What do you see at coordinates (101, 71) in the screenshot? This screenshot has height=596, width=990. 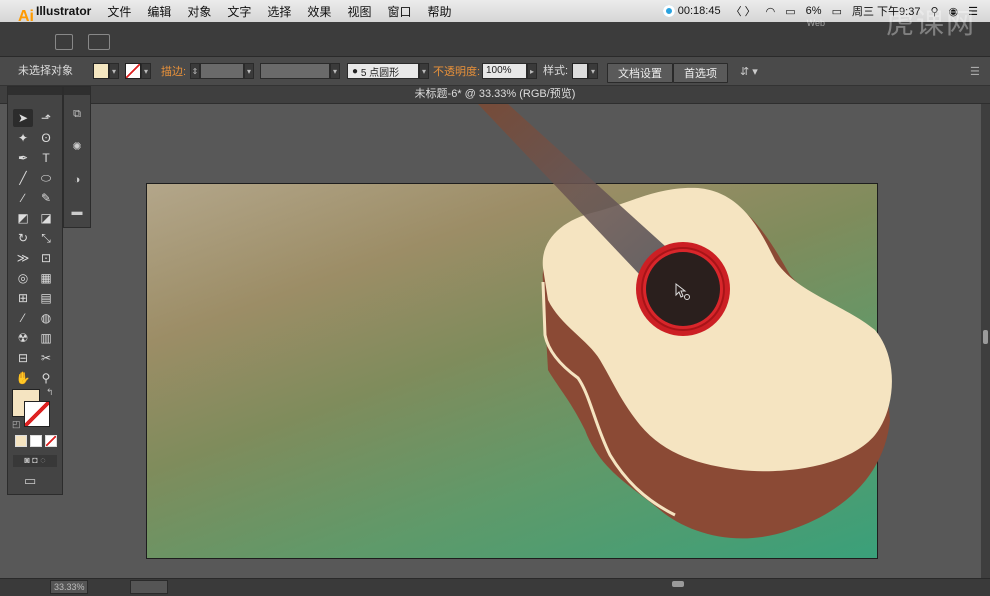 I see `fill-swatch` at bounding box center [101, 71].